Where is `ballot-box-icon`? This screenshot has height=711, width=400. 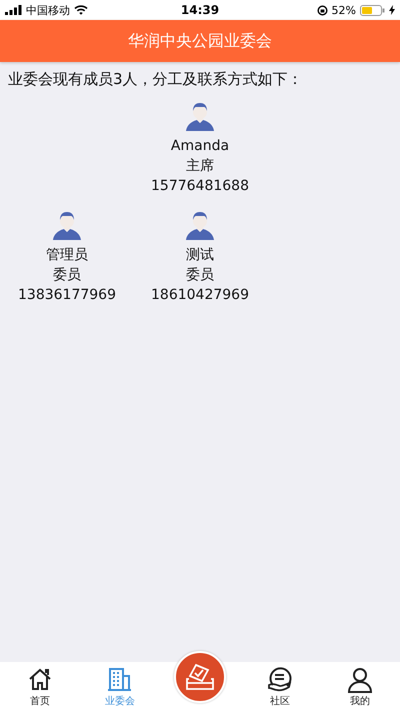 ballot-box-icon is located at coordinates (200, 677).